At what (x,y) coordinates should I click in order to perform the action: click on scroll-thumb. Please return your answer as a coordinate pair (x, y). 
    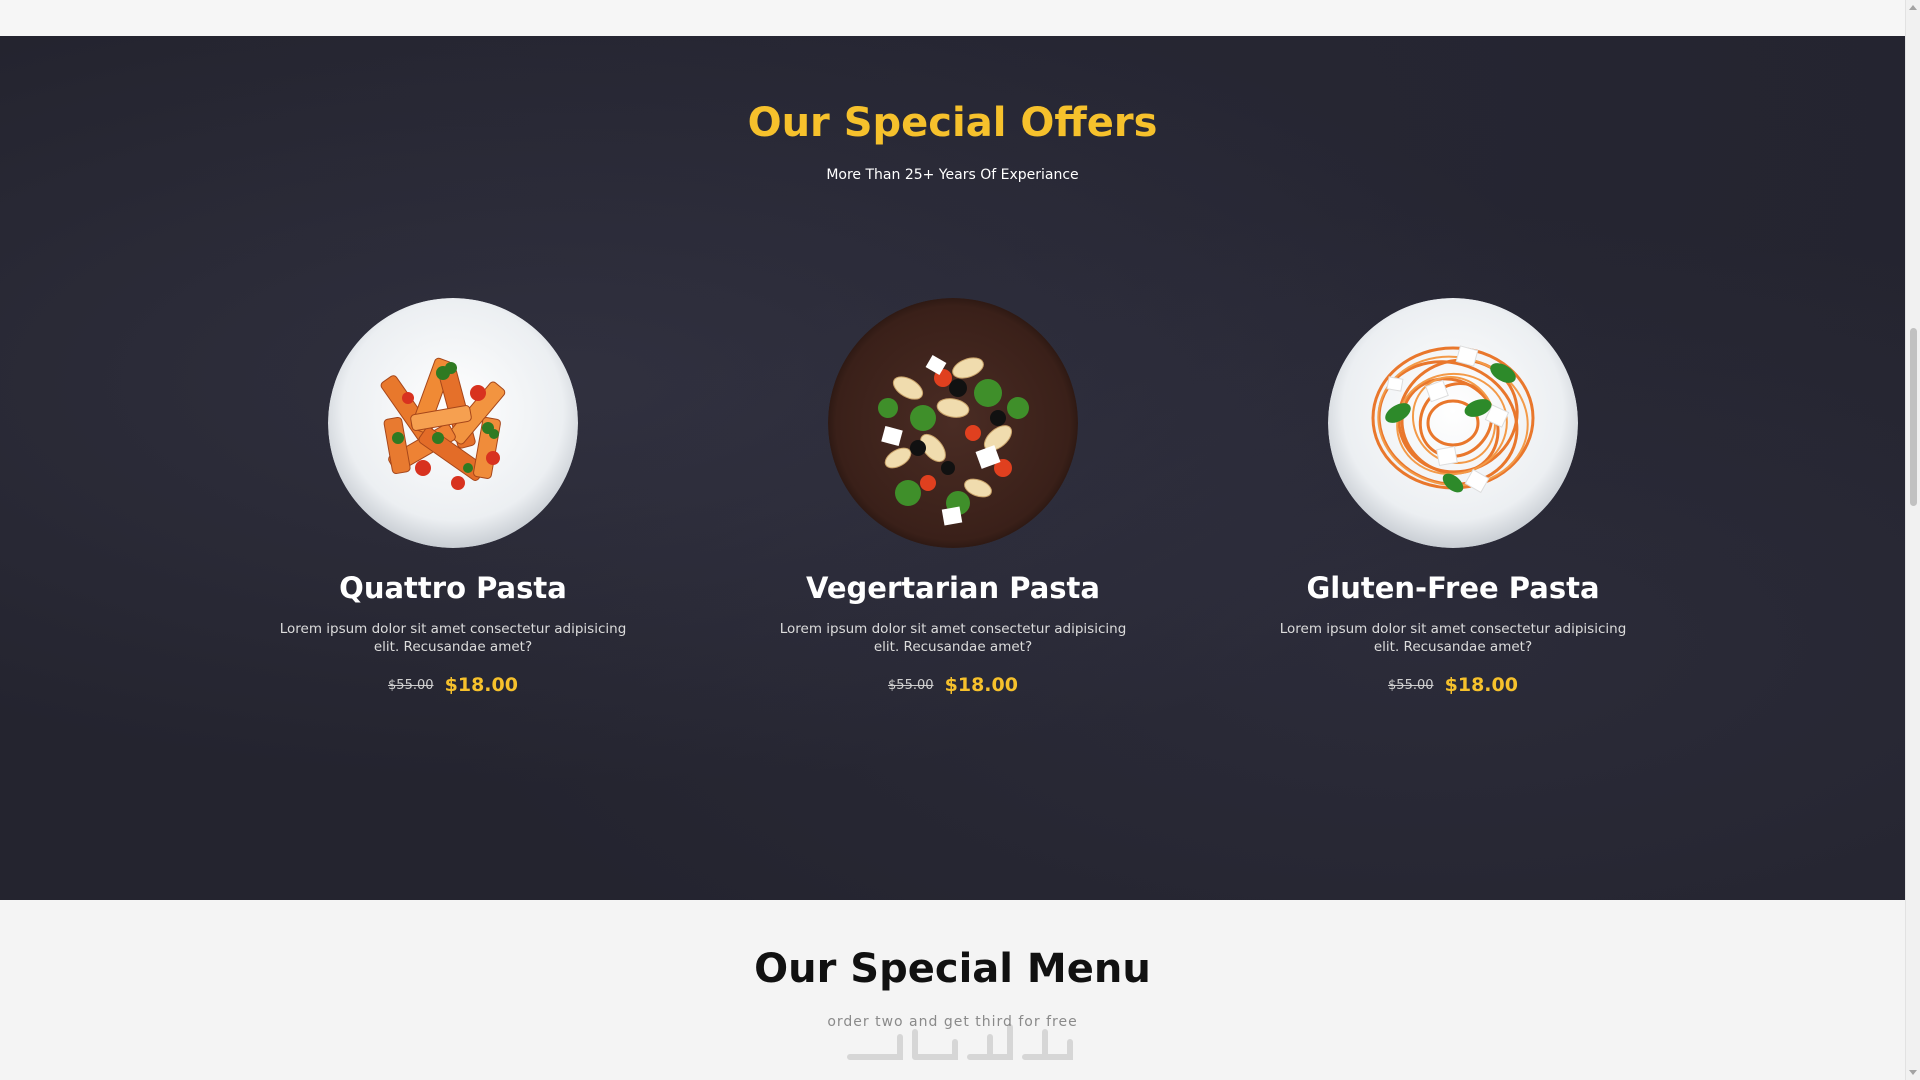
    Looking at the image, I should click on (1913, 417).